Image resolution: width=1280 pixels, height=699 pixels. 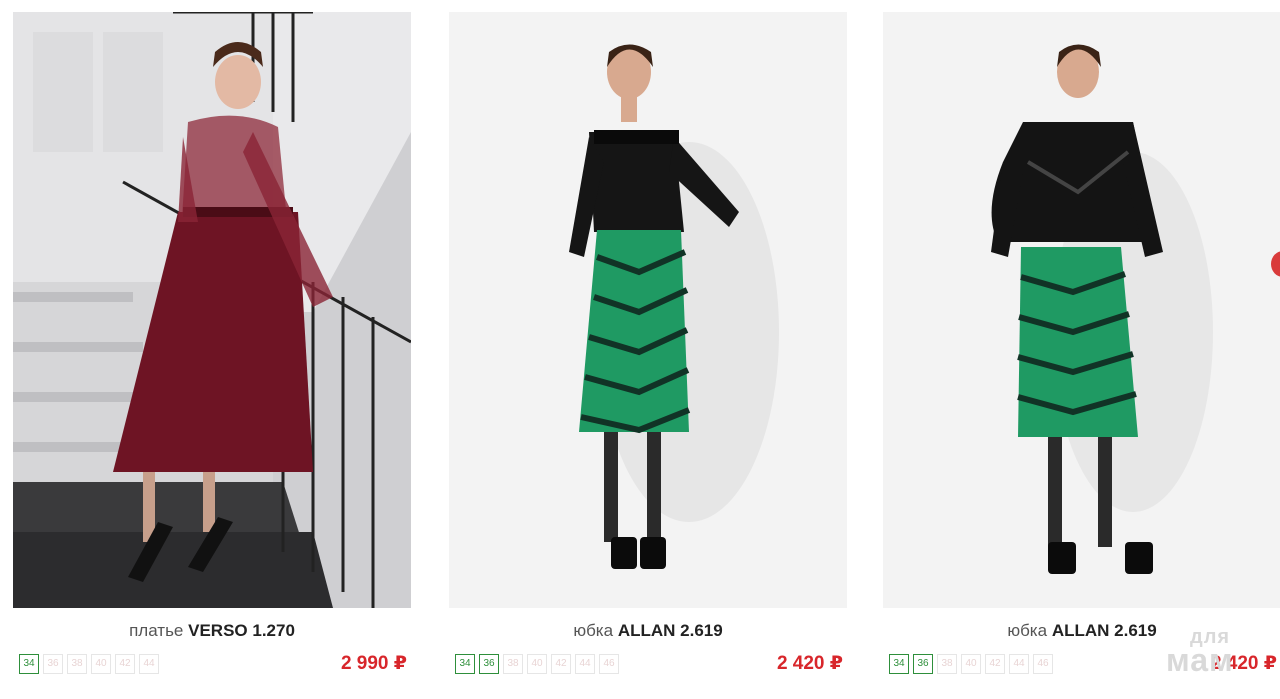 What do you see at coordinates (241, 630) in the screenshot?
I see `product-name: VERSO 1.270` at bounding box center [241, 630].